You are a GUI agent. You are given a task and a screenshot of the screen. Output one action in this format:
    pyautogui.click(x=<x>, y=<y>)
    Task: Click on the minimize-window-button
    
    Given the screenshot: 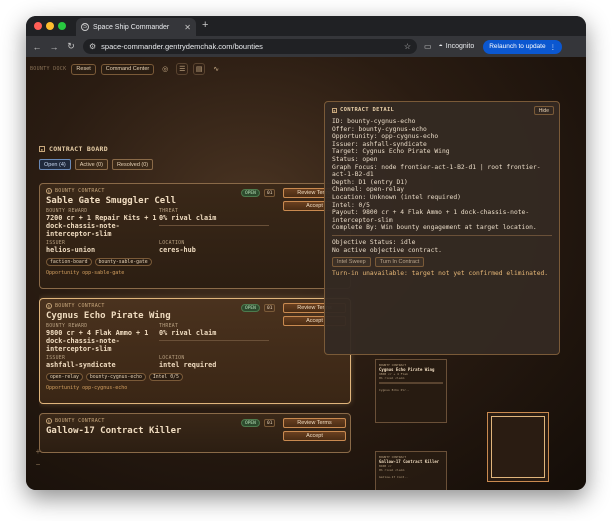 What is the action you would take?
    pyautogui.click(x=50, y=26)
    